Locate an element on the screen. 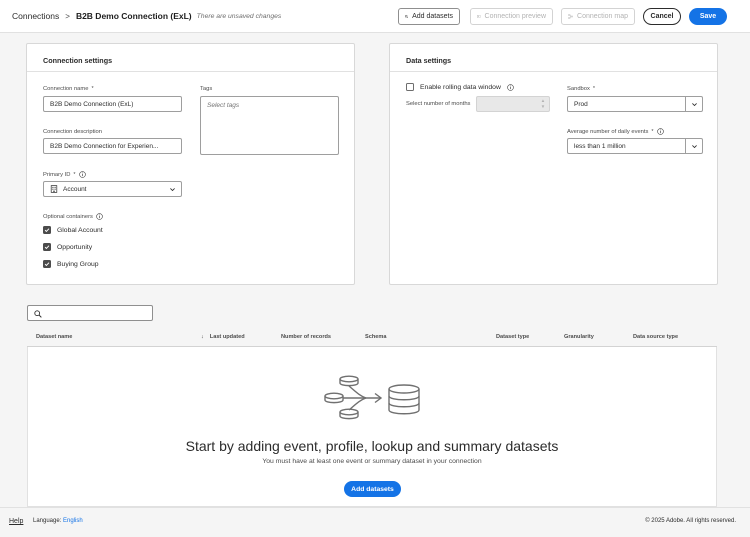 The image size is (750, 537). language-label: Language: is located at coordinates (47, 521).